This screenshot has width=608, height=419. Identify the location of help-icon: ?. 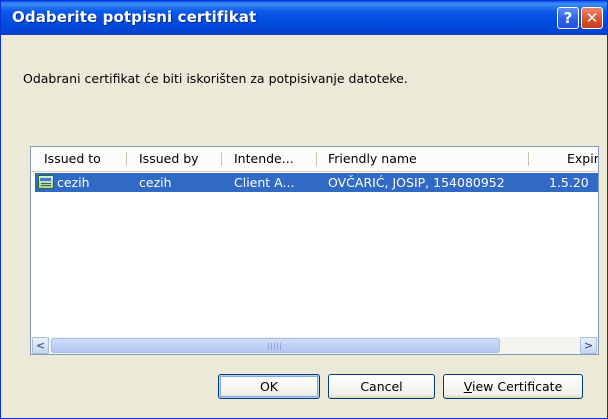
(568, 18).